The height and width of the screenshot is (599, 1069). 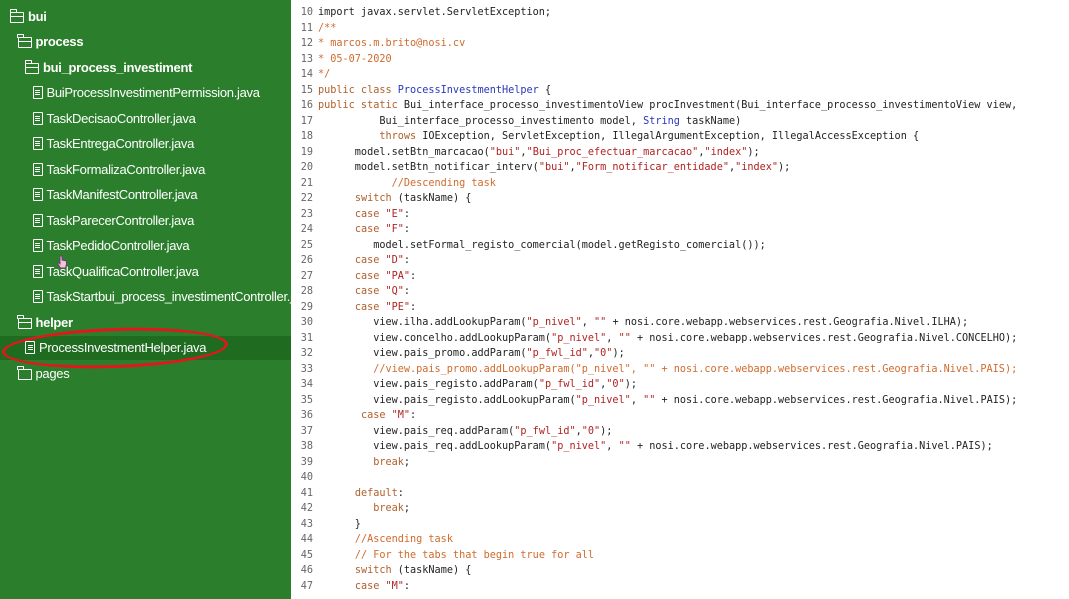 I want to click on file-tree-item: TaskDecisaoController.java, so click(x=145, y=118).